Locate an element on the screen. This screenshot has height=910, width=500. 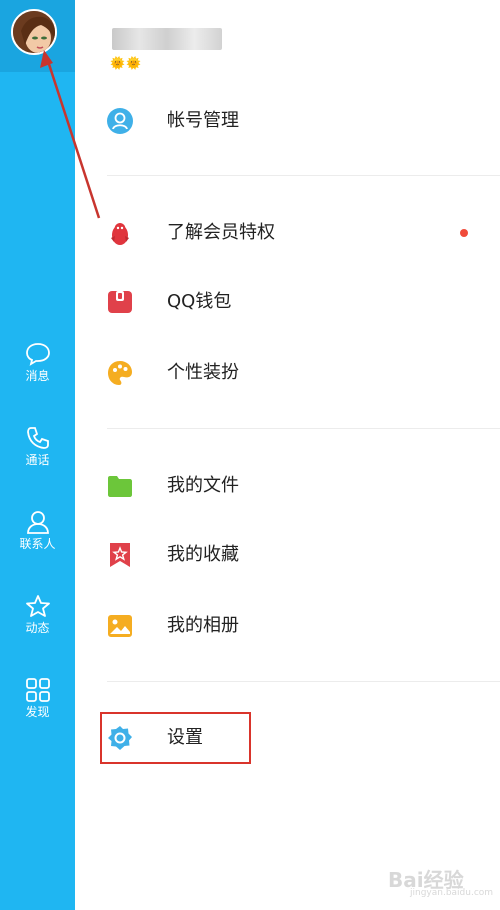
penguin-icon is located at coordinates (120, 234).